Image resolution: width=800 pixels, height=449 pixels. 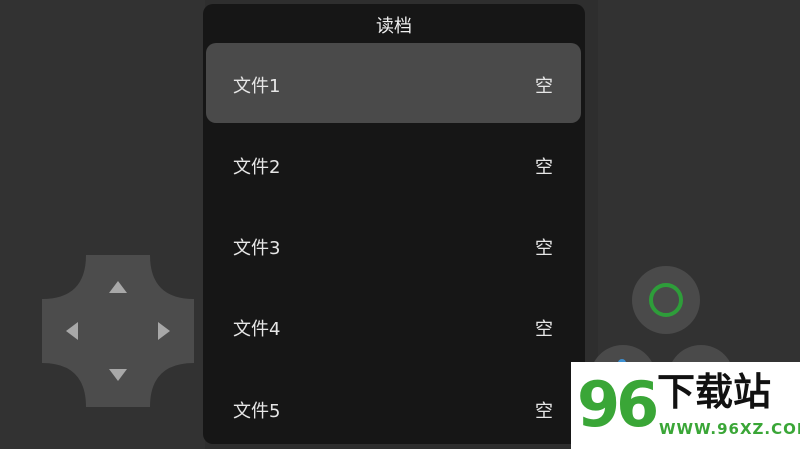 I want to click on slot-name: 文件5, so click(x=257, y=411).